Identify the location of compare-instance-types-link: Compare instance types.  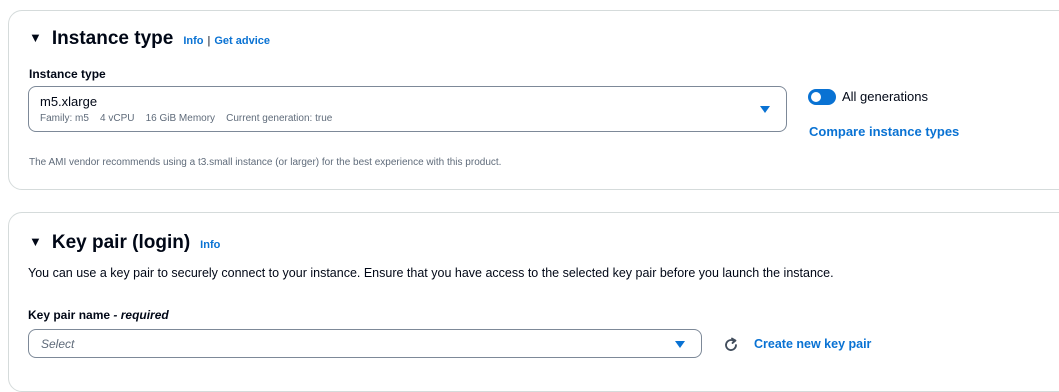
(884, 131).